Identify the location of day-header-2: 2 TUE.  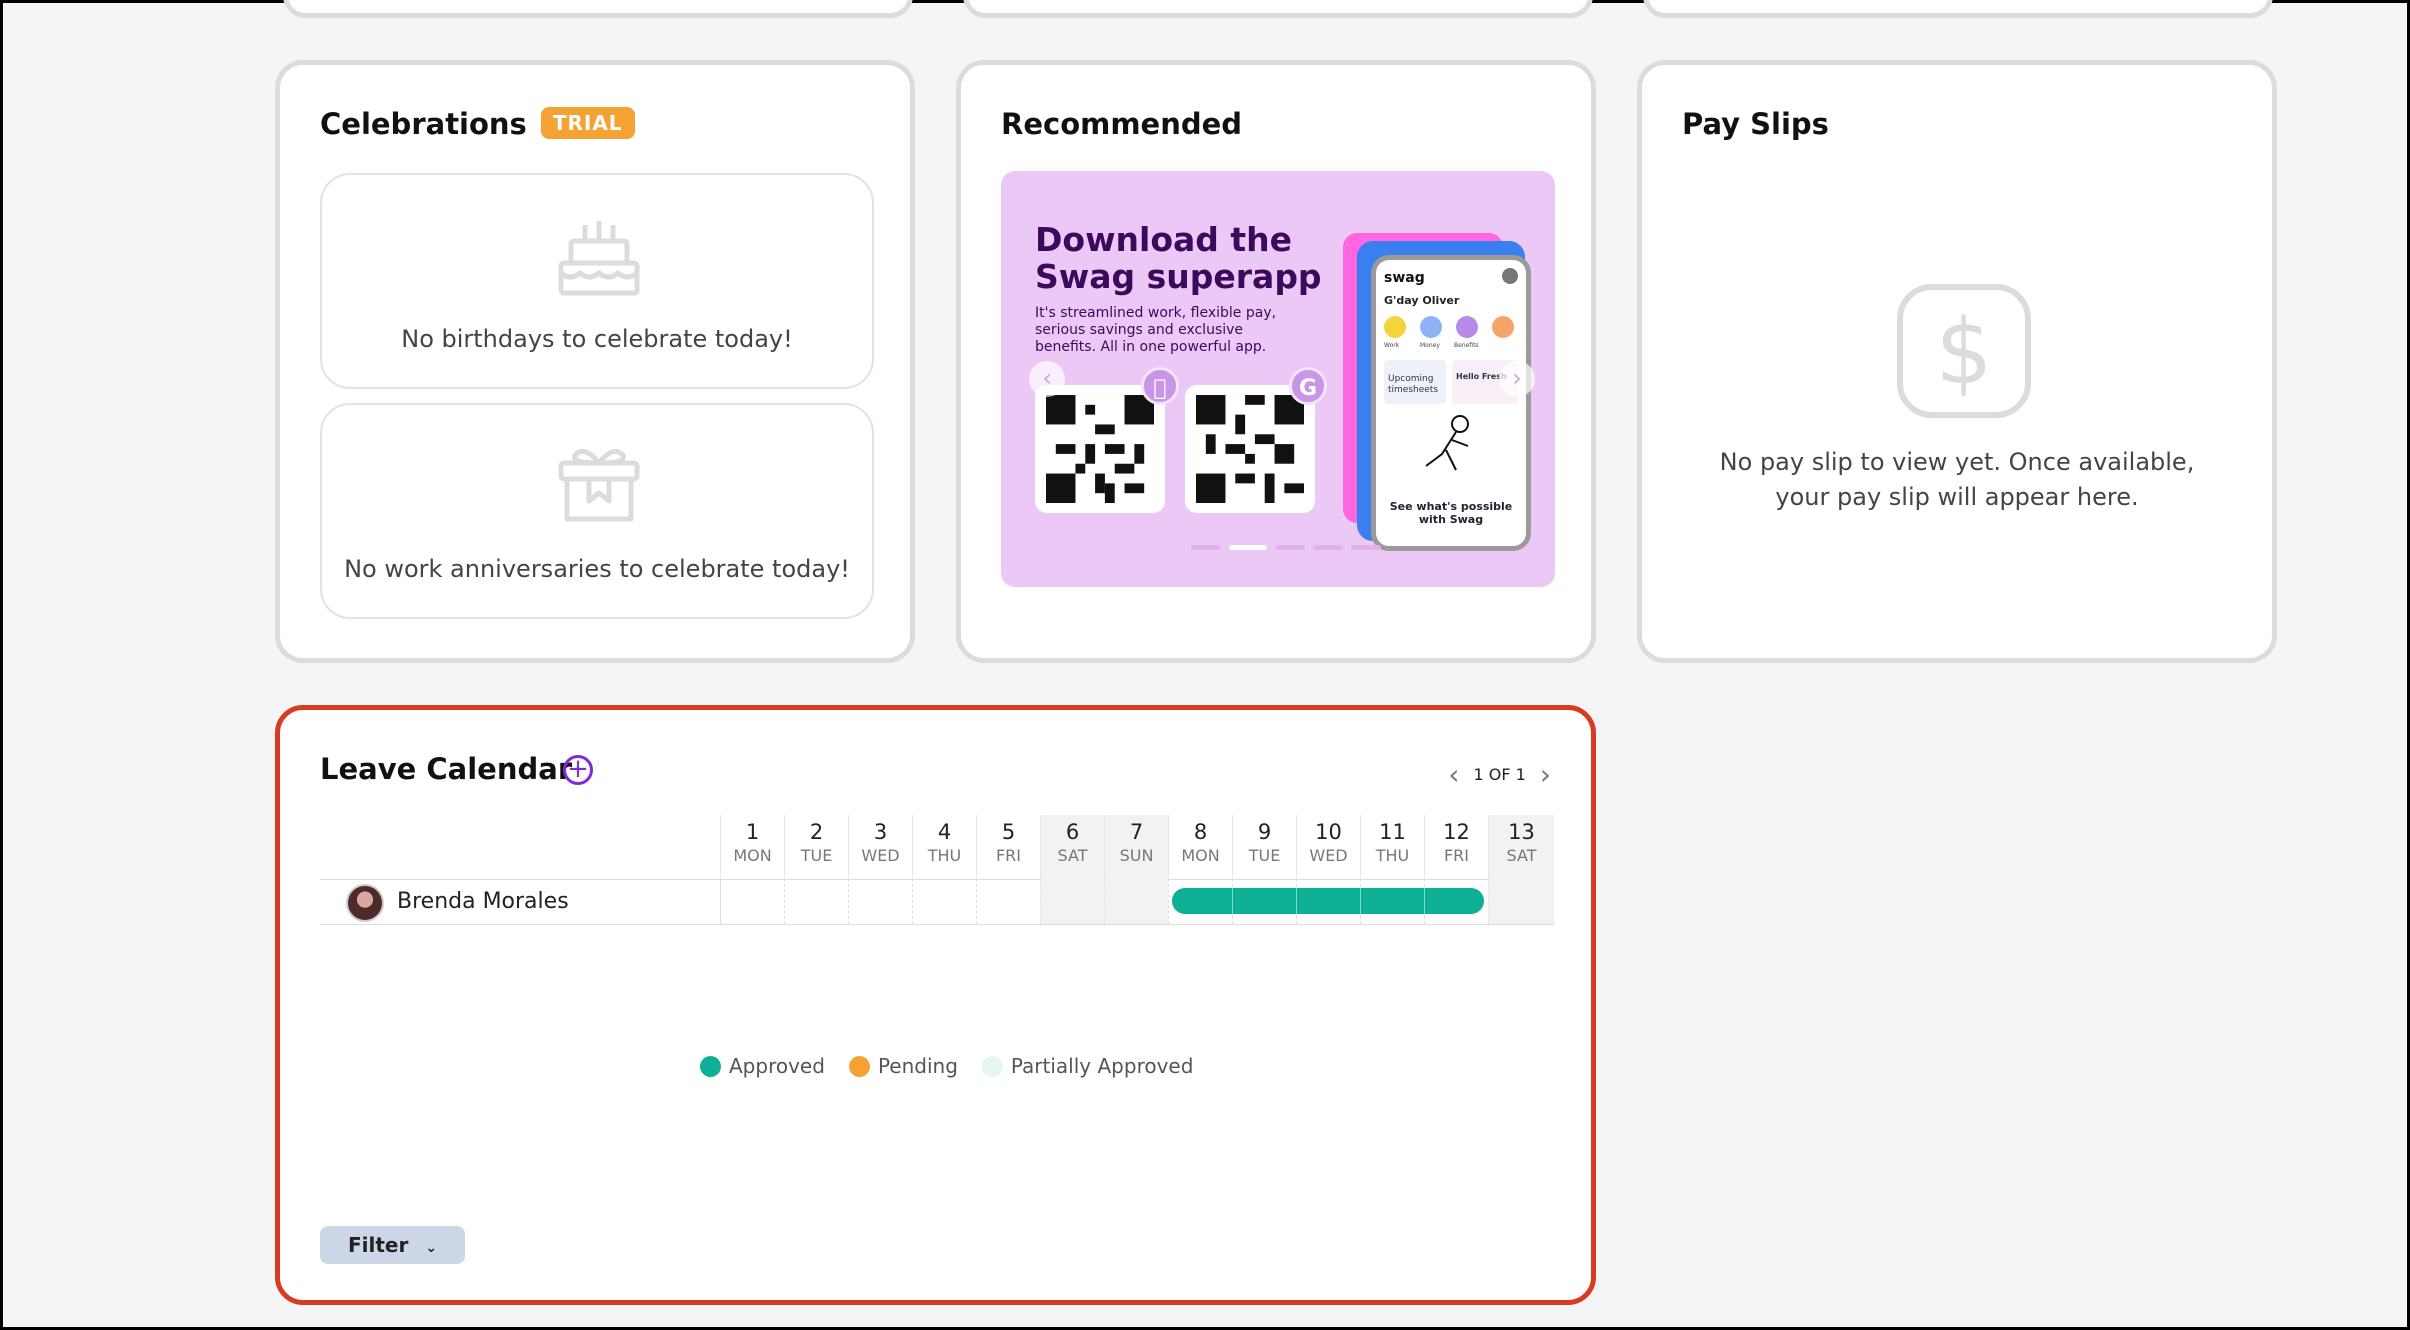
(816, 847).